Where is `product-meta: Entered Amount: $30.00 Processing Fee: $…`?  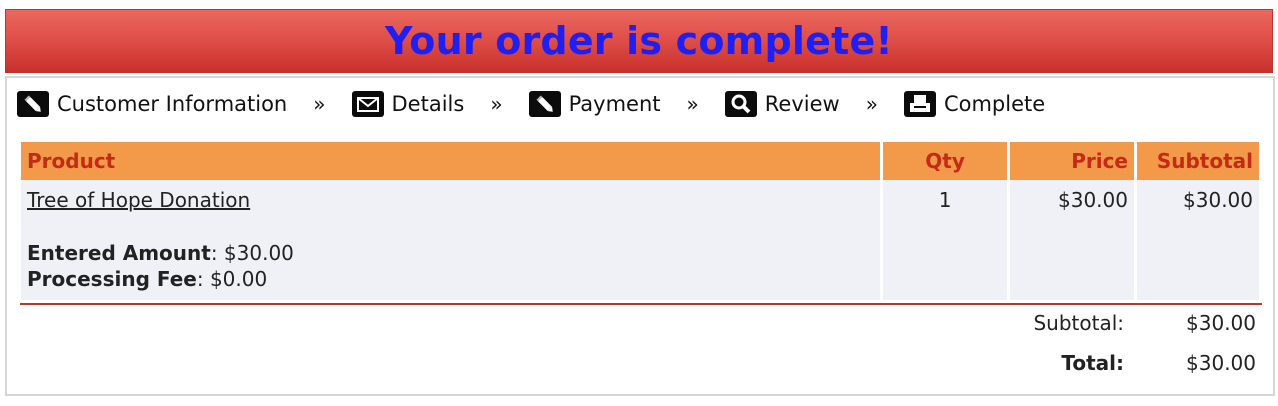
product-meta: Entered Amount: $30.00 Processing Fee: $… is located at coordinates (450, 266).